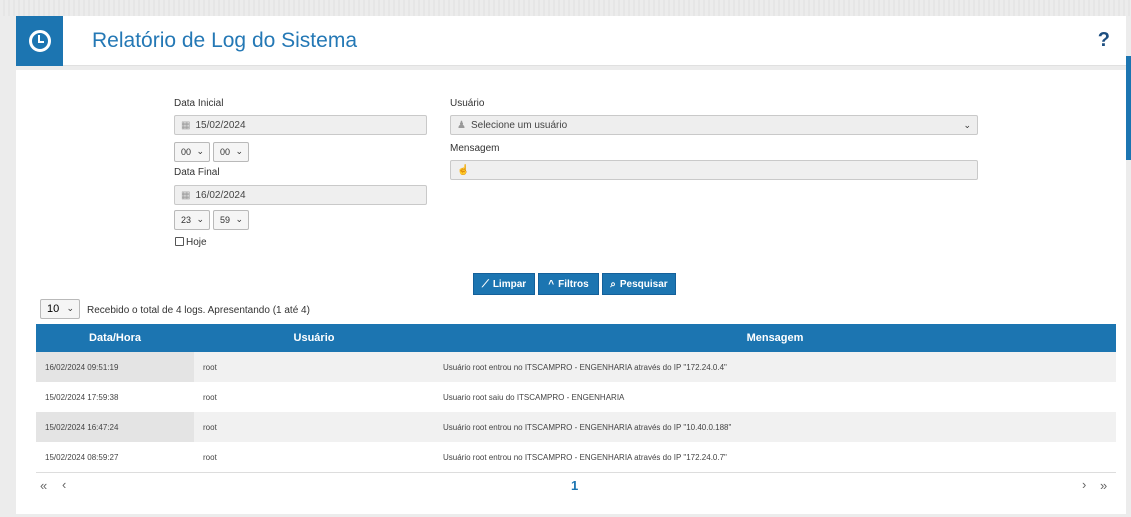 This screenshot has width=1131, height=517. Describe the element at coordinates (714, 125) in the screenshot. I see `usuario-select: ♟ Selecione um usuário ⌄` at that location.